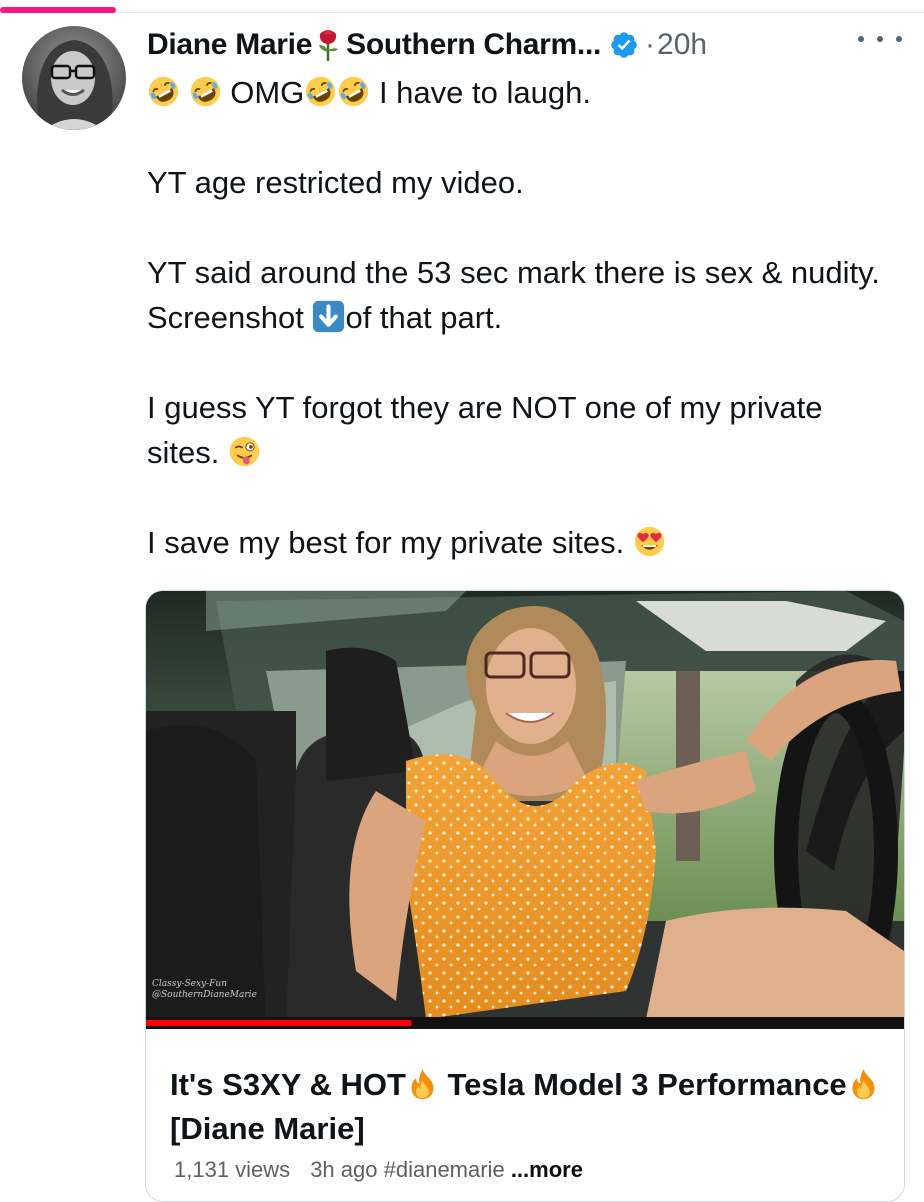  I want to click on watermark-line-2: @SouthernDianeMarie, so click(204, 995).